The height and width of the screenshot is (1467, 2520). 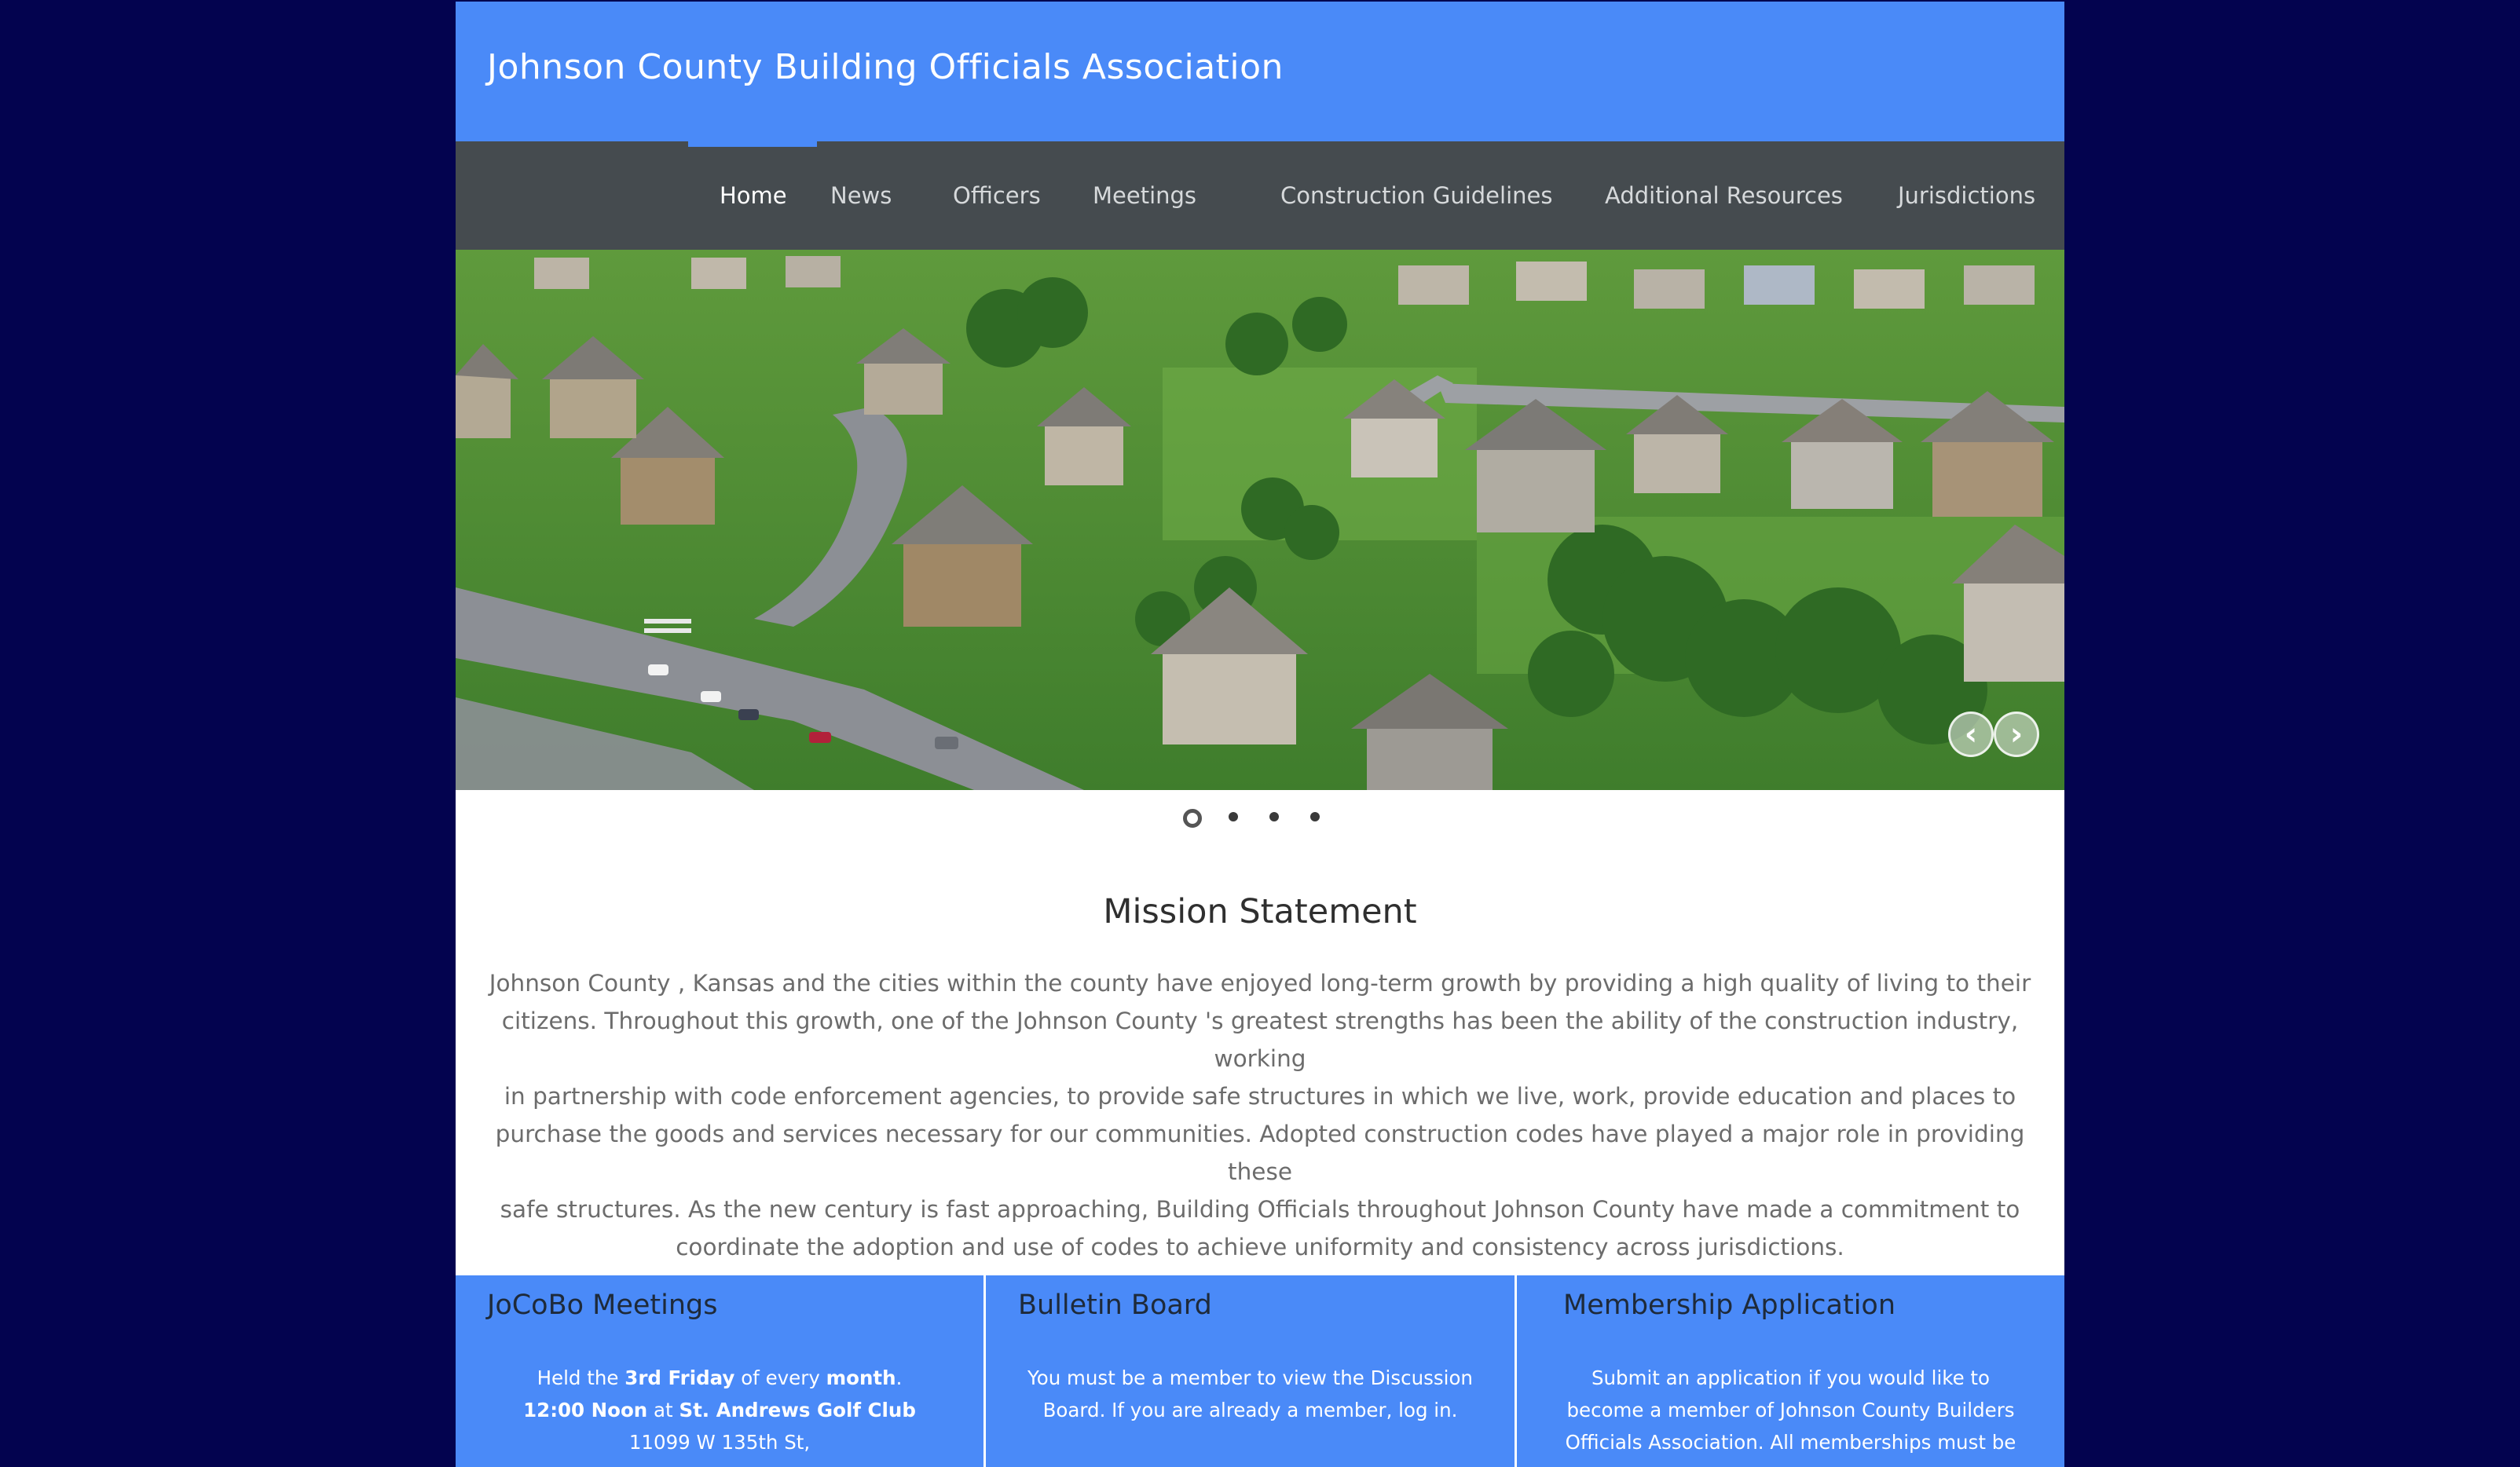 I want to click on meetings-time-location: 12:00 Noon at St. Andrews Golf Club, so click(x=719, y=1410).